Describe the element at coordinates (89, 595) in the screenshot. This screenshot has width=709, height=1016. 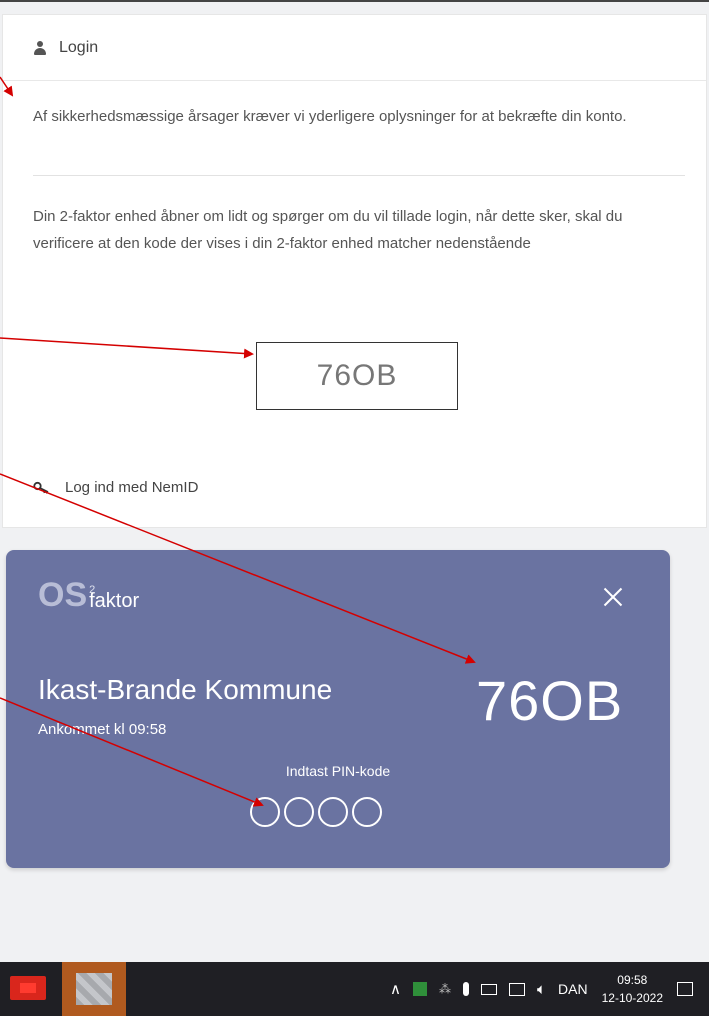
I see `os2faktor-logo: OS 2 faktor` at that location.